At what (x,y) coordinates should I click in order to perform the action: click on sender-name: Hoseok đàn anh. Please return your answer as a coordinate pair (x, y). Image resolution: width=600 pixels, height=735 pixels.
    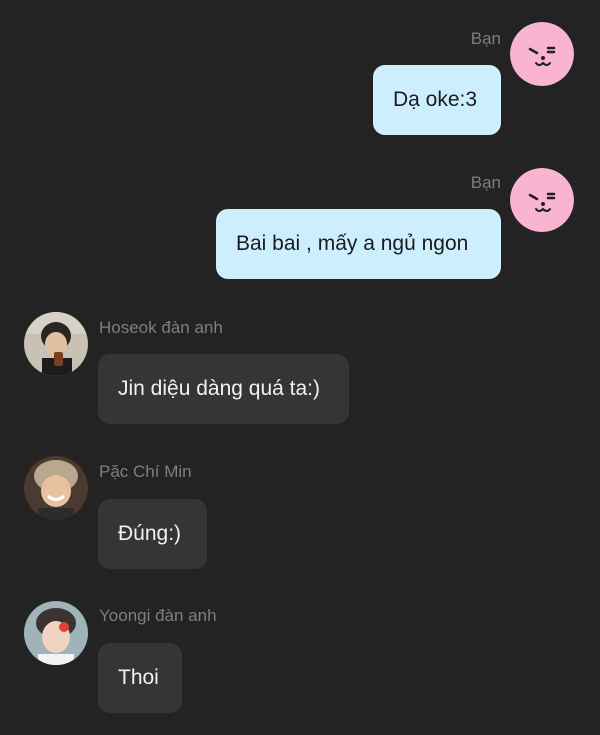
    Looking at the image, I should click on (161, 327).